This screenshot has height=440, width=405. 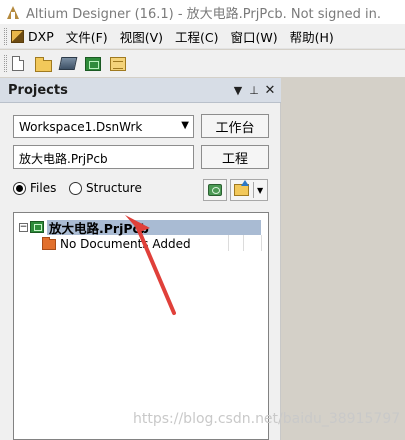 I want to click on chevron-down-icon: ▼, so click(x=185, y=125).